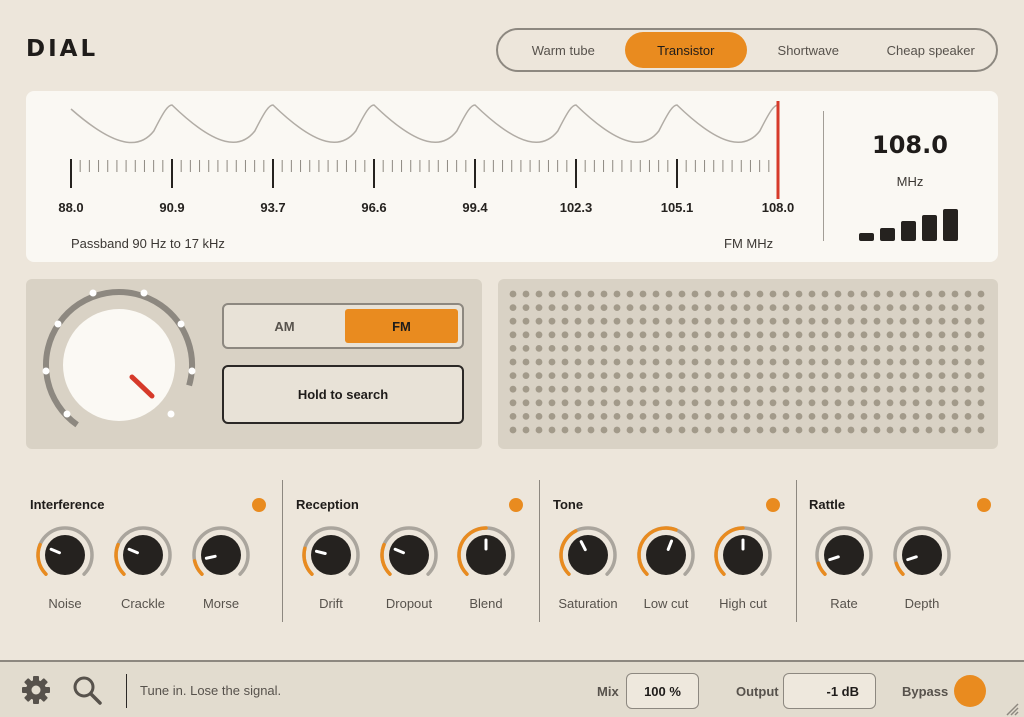 The height and width of the screenshot is (717, 1024). I want to click on section-rattle: Rattle Rate Depth, so click(904, 551).